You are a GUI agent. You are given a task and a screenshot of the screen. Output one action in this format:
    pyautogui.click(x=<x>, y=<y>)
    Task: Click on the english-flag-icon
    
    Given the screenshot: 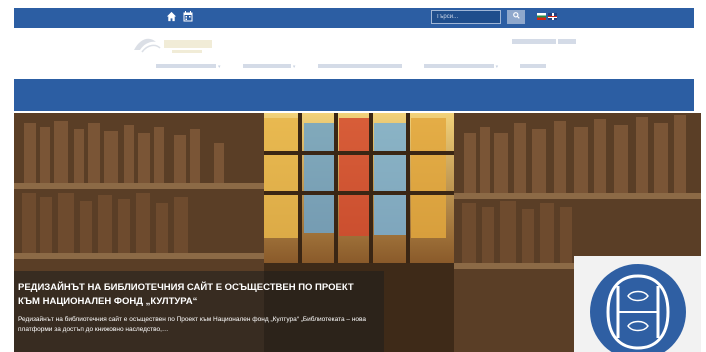 What is the action you would take?
    pyautogui.click(x=552, y=16)
    